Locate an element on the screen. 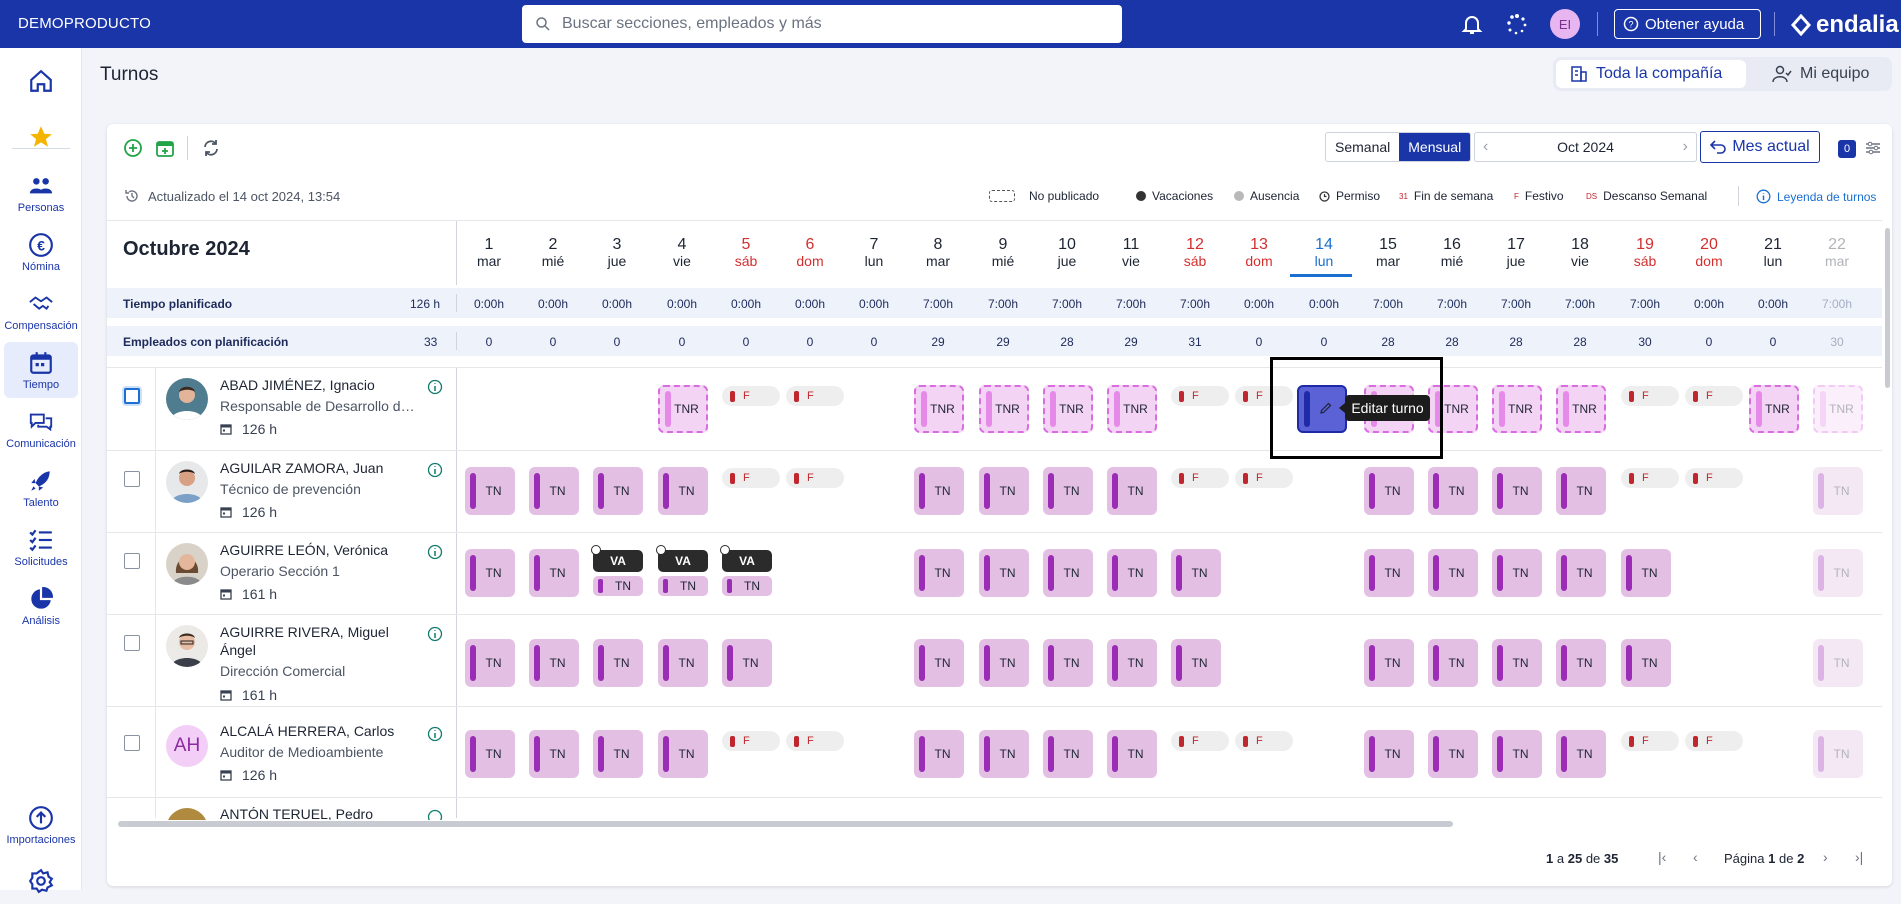 Image resolution: width=1901 pixels, height=904 pixels. sidebar-item-comunicacion: Comunicación is located at coordinates (41, 429).